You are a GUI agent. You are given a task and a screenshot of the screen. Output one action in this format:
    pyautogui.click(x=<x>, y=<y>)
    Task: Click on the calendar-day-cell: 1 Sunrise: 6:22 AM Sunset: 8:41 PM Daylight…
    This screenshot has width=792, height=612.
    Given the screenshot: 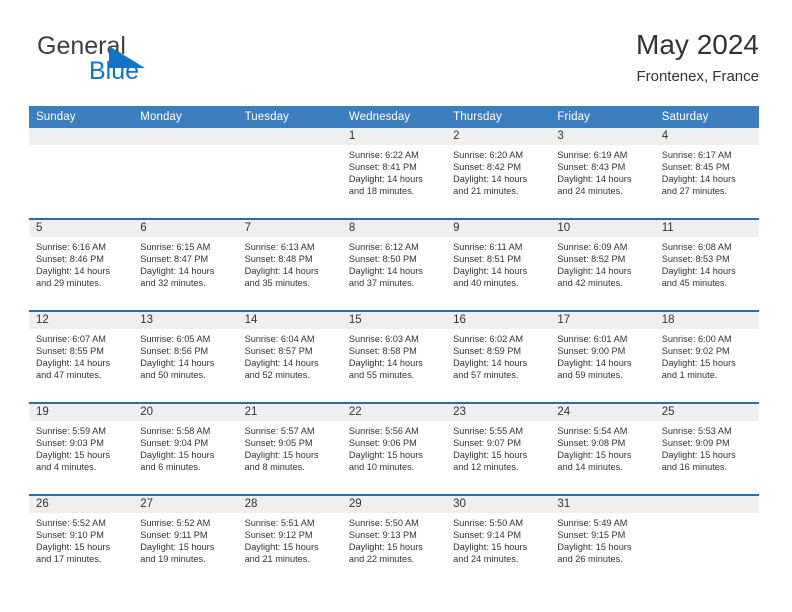 What is the action you would take?
    pyautogui.click(x=394, y=173)
    